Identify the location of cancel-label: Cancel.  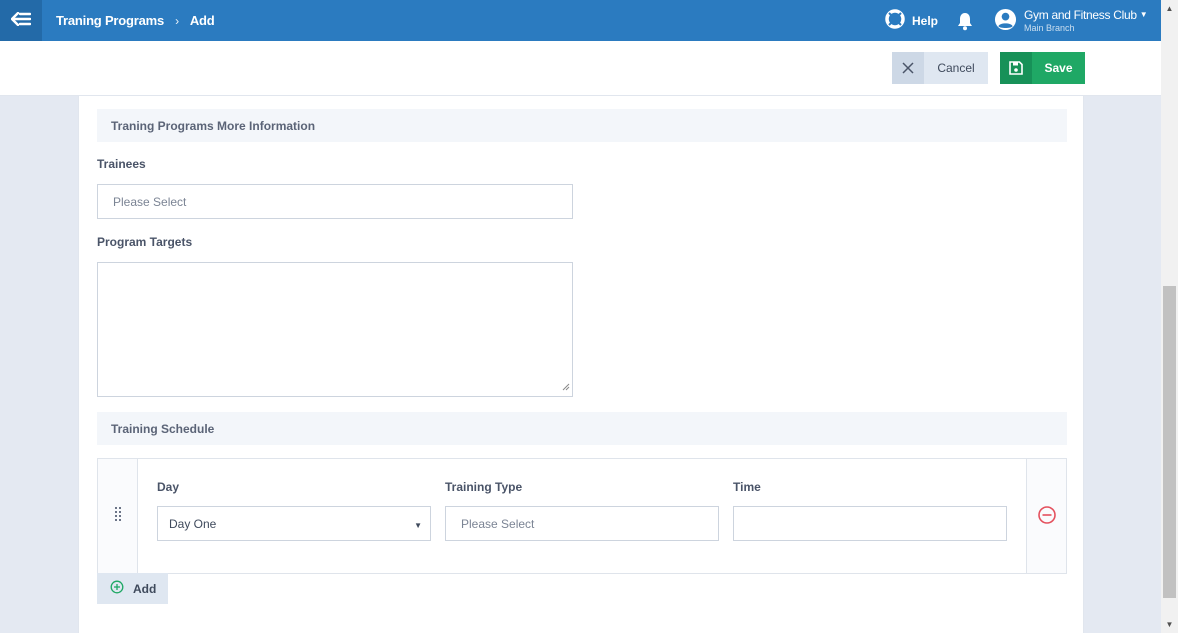
(956, 68).